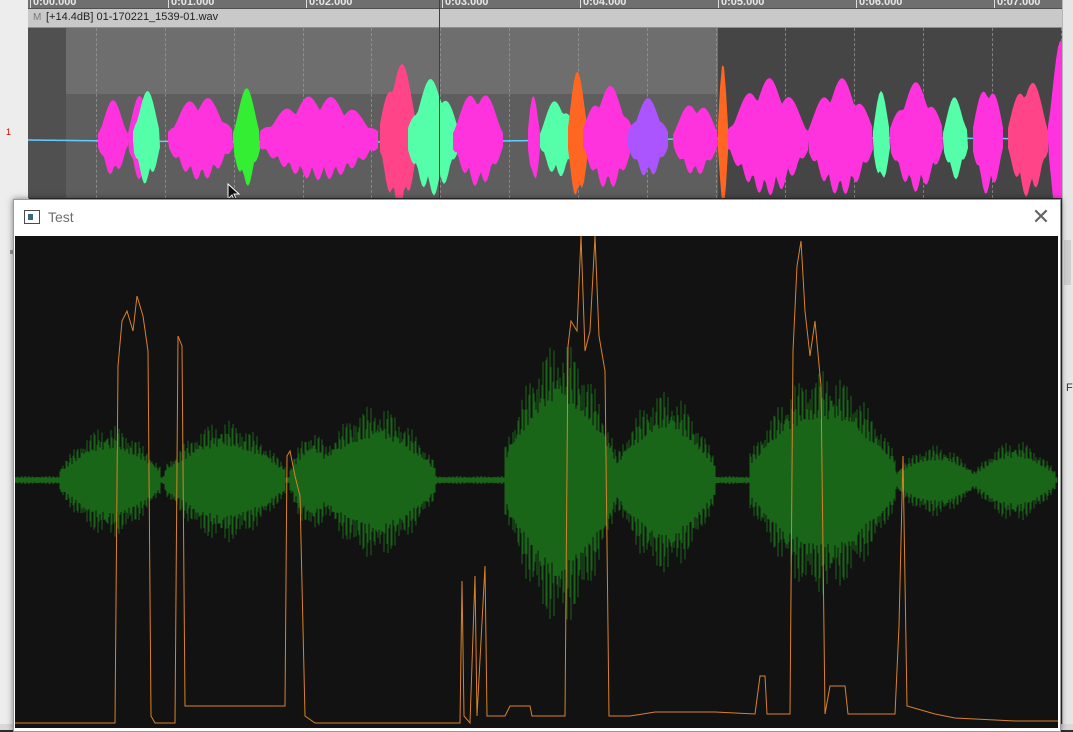  What do you see at coordinates (881, 4) in the screenshot?
I see `ruler-label: 0:06.000` at bounding box center [881, 4].